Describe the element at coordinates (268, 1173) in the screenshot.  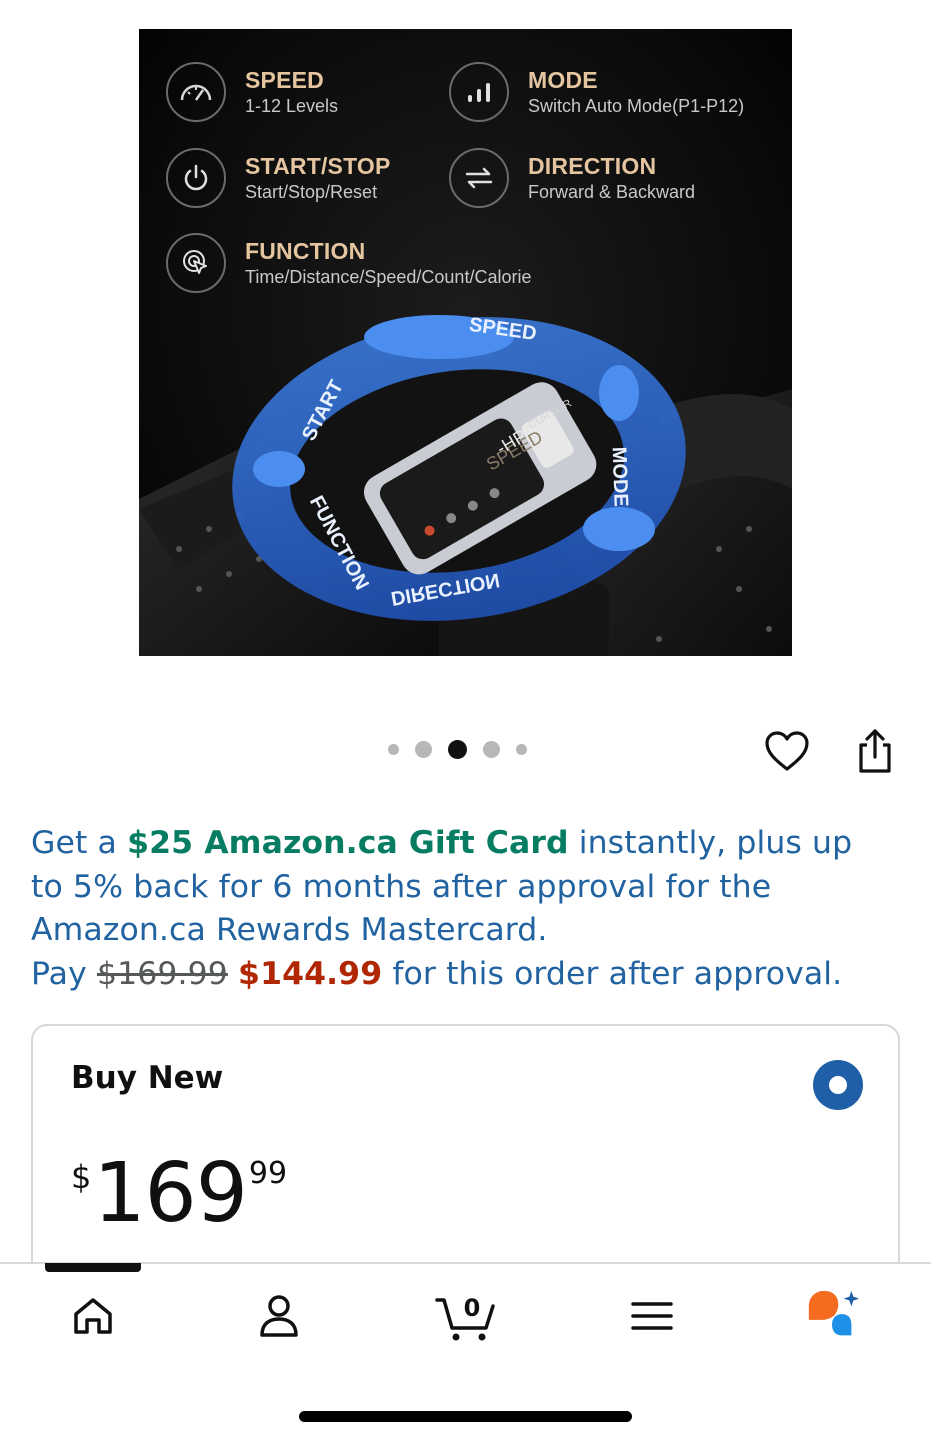
I see `price-fraction: 99` at that location.